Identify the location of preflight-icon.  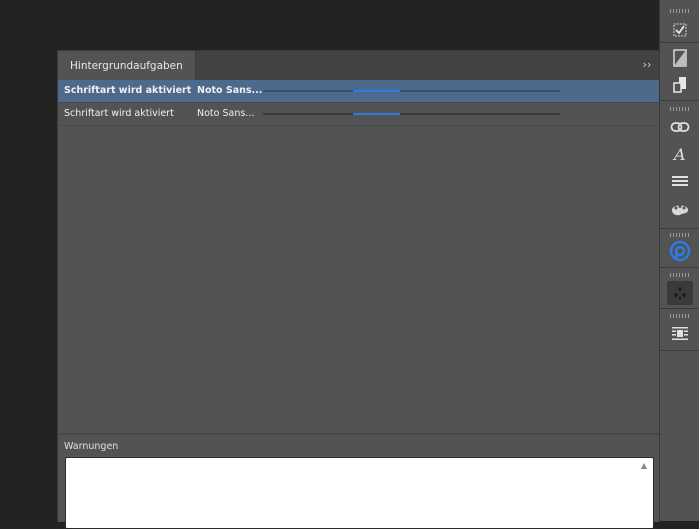
(680, 30).